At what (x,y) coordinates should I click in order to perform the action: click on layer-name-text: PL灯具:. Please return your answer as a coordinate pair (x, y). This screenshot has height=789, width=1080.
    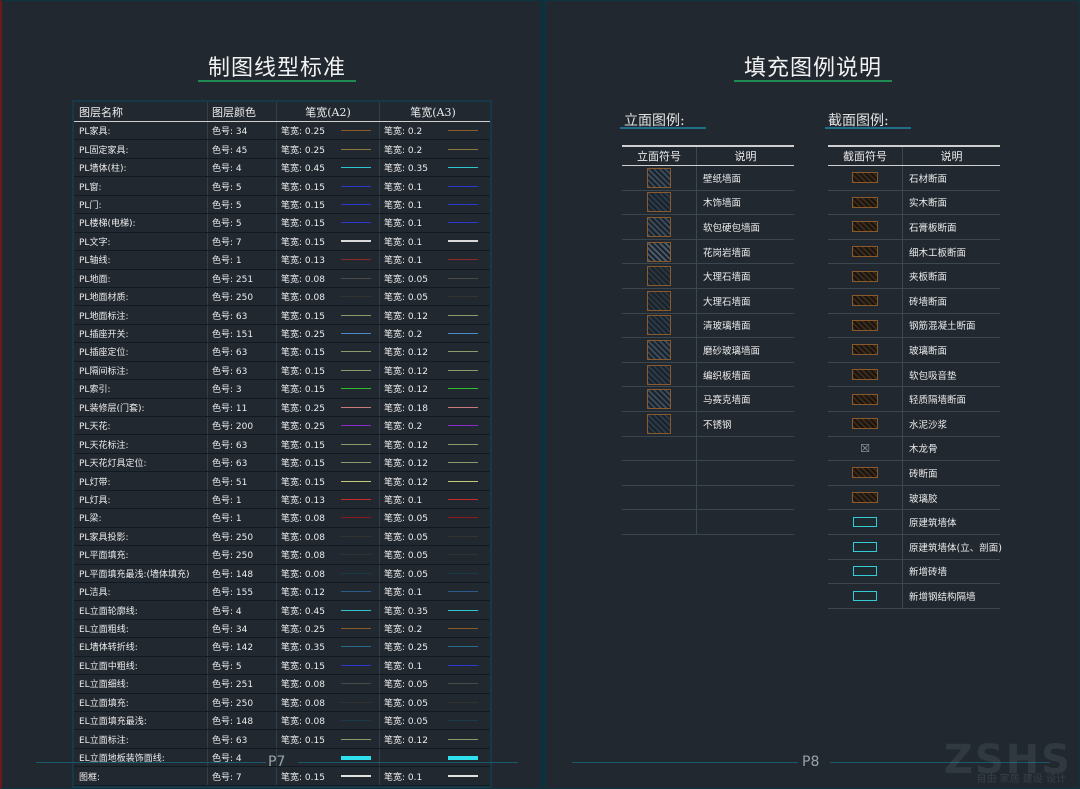
    Looking at the image, I should click on (95, 500).